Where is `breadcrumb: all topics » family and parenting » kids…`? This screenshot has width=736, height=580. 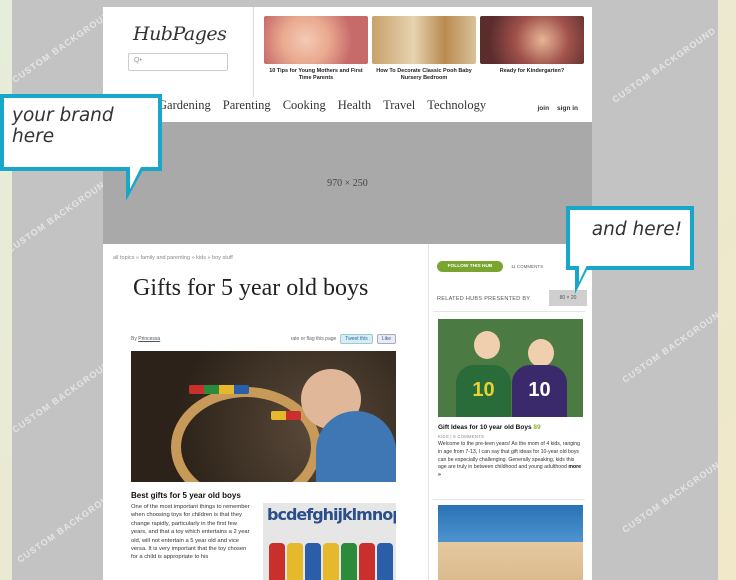 breadcrumb: all topics » family and parenting » kids… is located at coordinates (173, 258).